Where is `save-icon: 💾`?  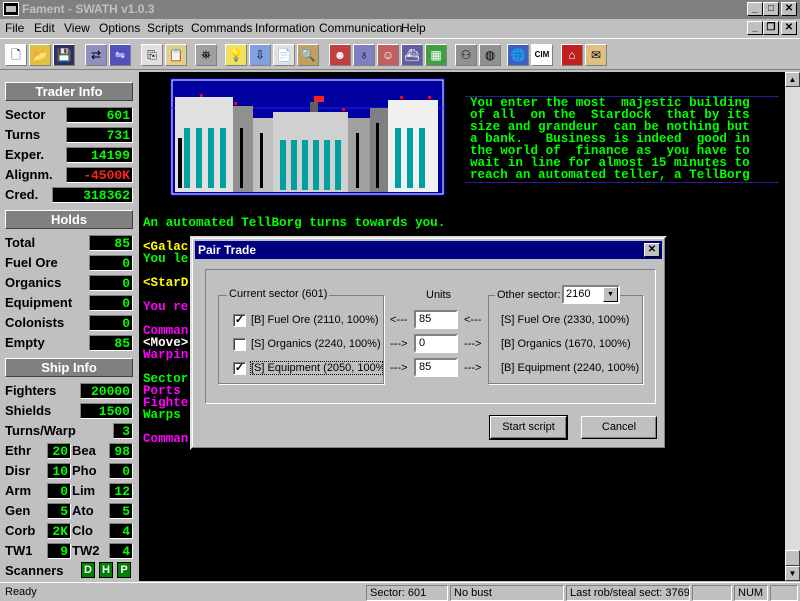
save-icon: 💾 is located at coordinates (64, 55).